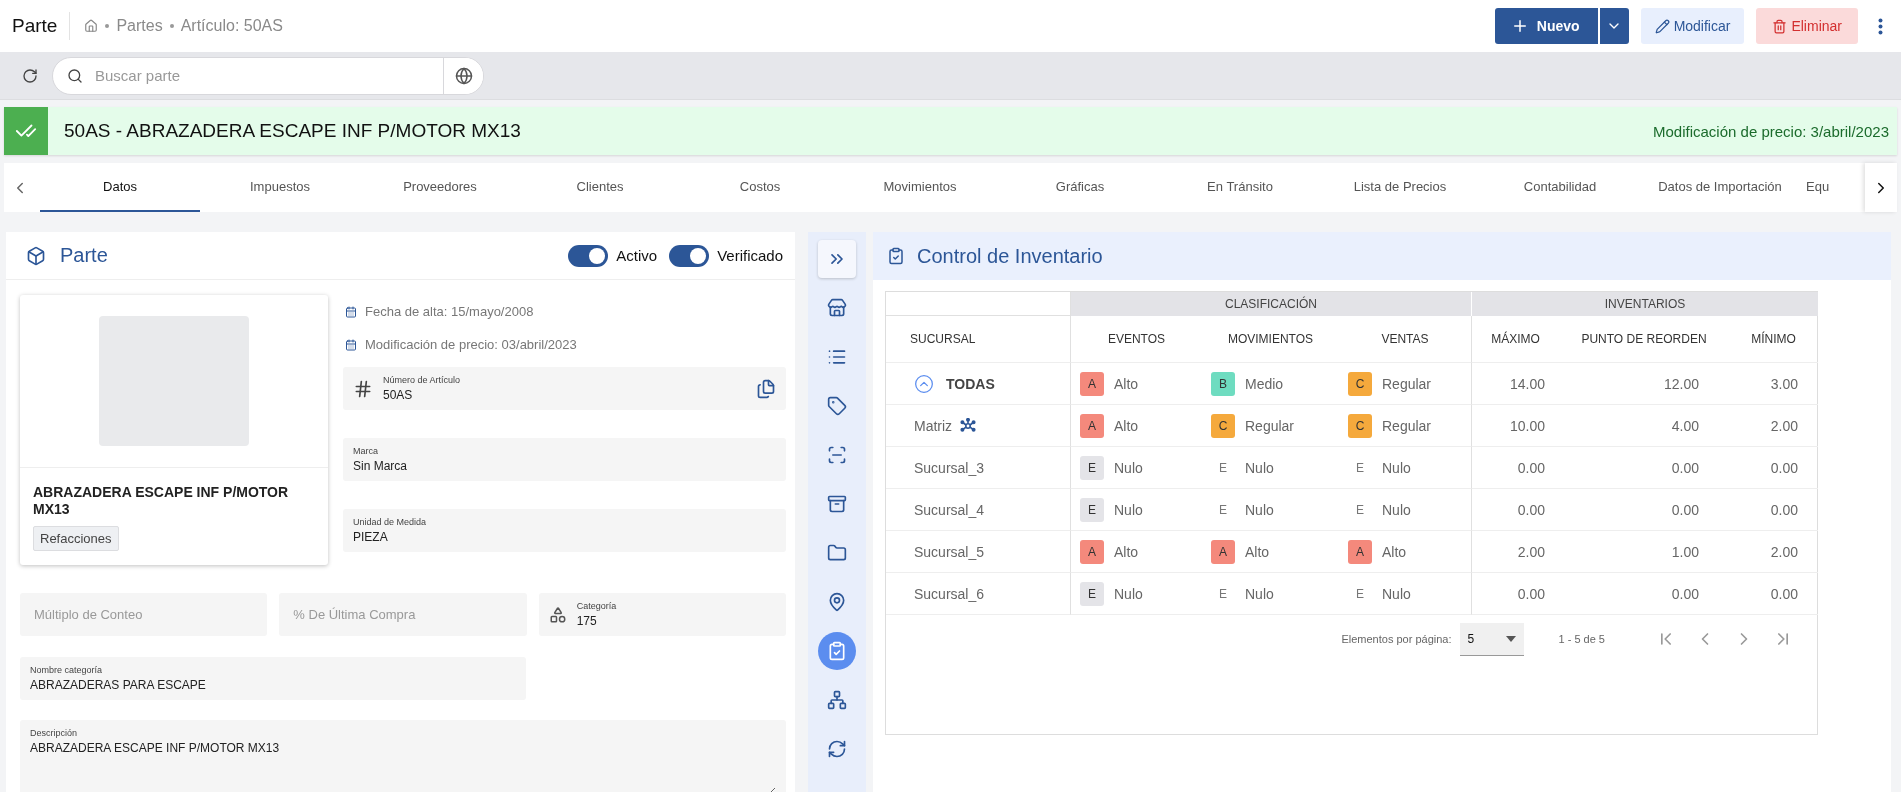  Describe the element at coordinates (1270, 425) in the screenshot. I see `class-label: Regular` at that location.